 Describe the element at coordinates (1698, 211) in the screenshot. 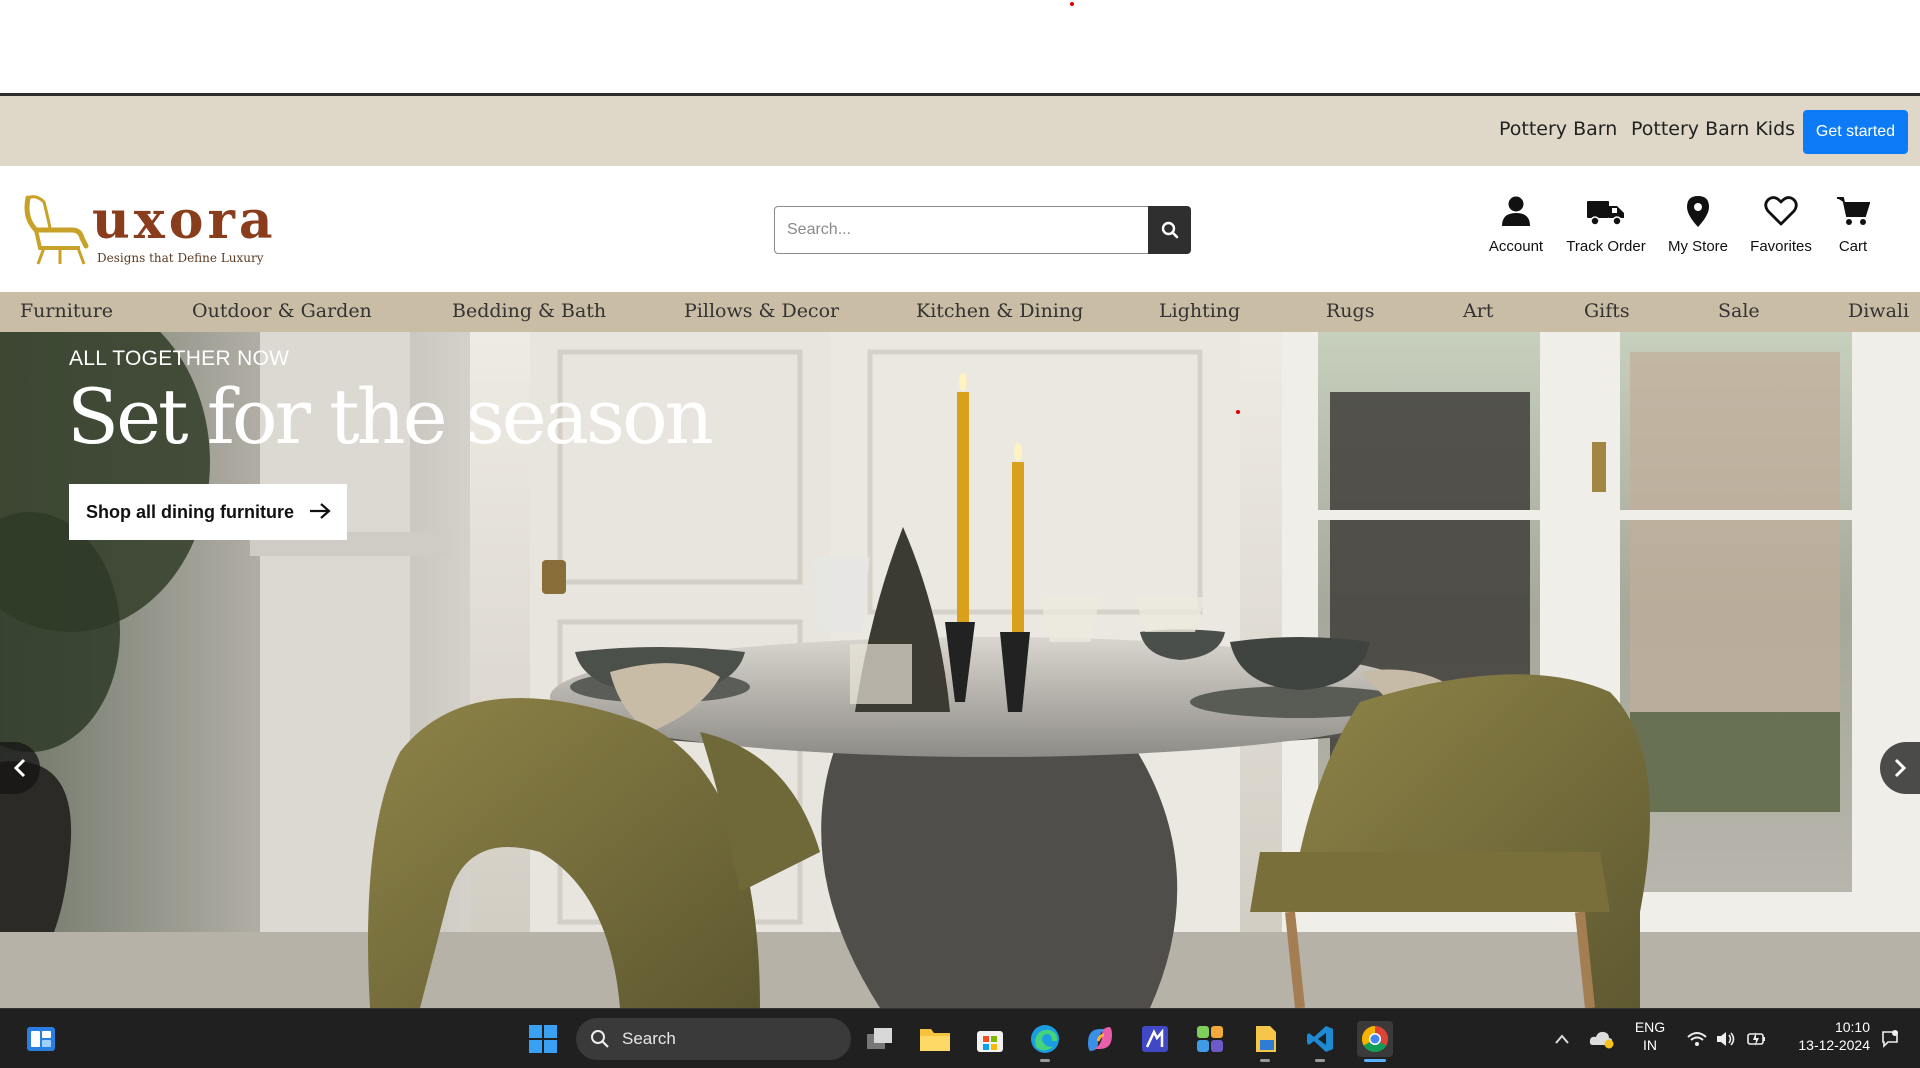

I see `location-pin-icon` at that location.